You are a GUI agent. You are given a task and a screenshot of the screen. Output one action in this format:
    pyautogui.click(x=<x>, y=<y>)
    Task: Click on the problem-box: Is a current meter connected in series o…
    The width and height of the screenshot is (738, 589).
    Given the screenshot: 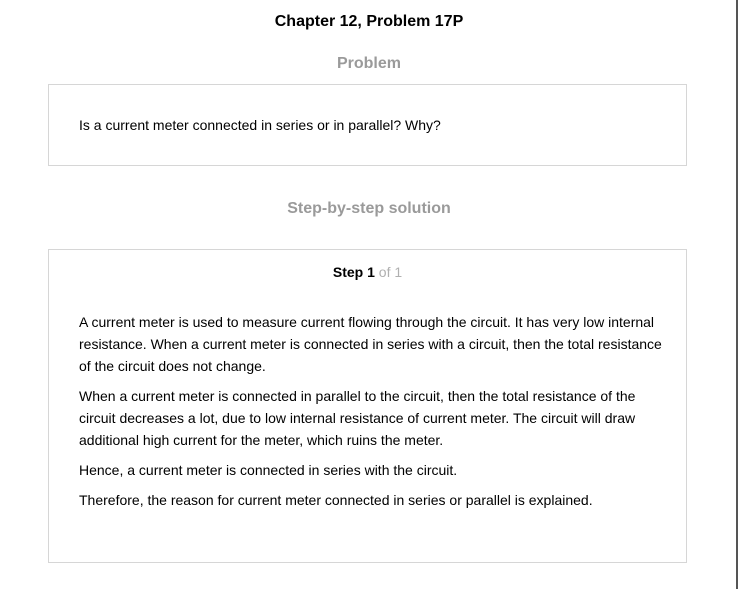 What is the action you would take?
    pyautogui.click(x=367, y=125)
    